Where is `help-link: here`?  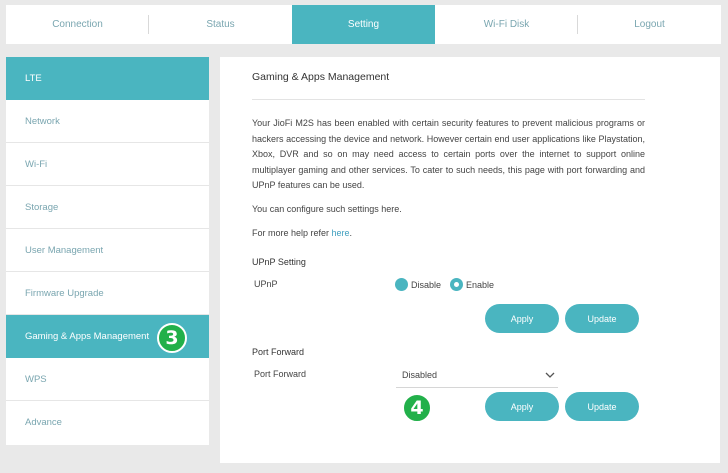
help-link: here is located at coordinates (341, 233).